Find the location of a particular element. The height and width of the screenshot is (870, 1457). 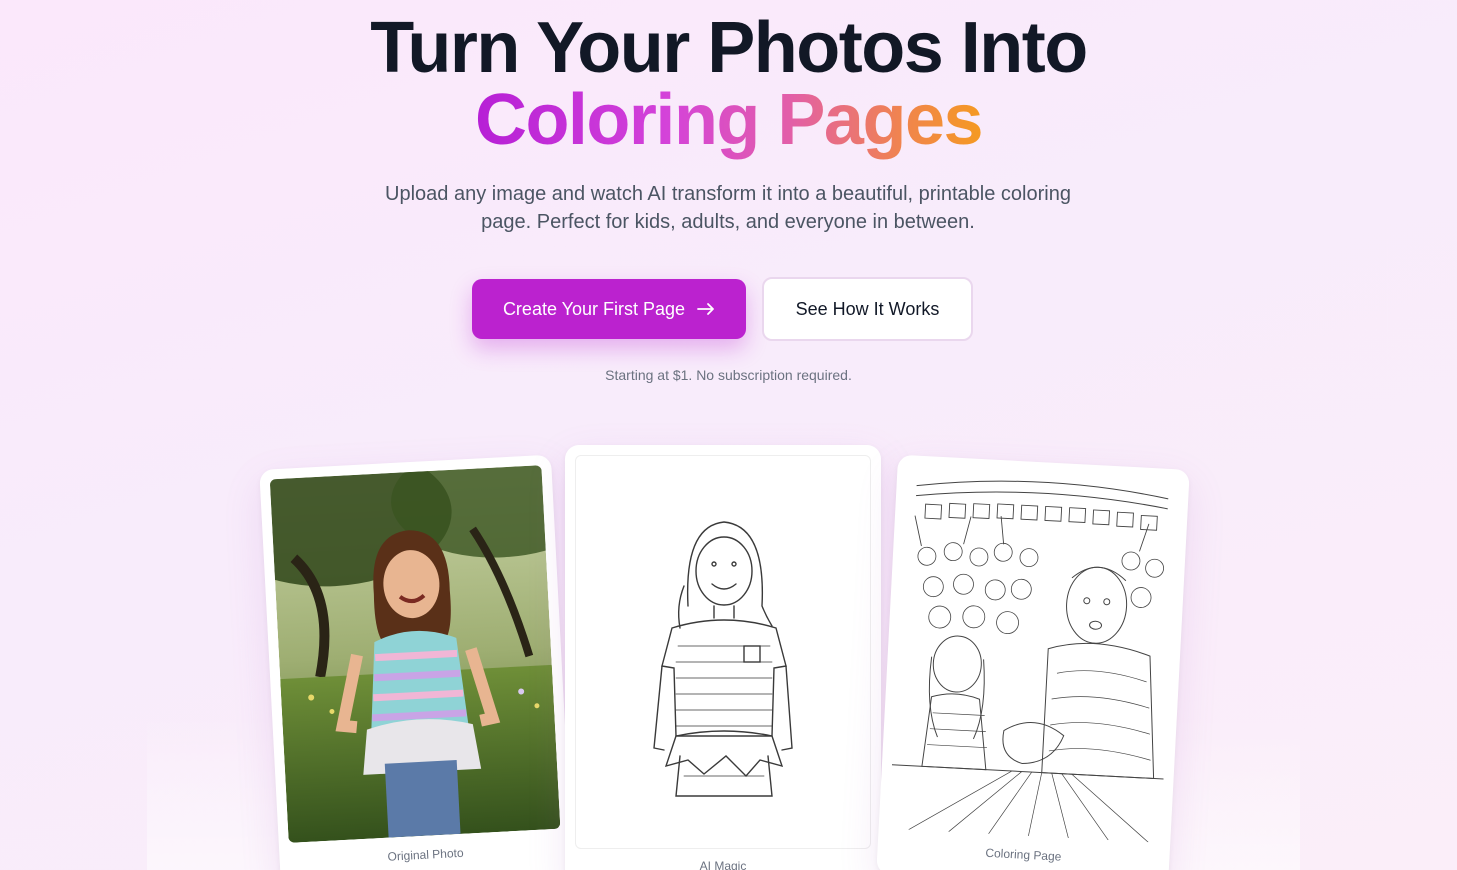

see-how-it-works-label: See How It Works is located at coordinates (867, 308).